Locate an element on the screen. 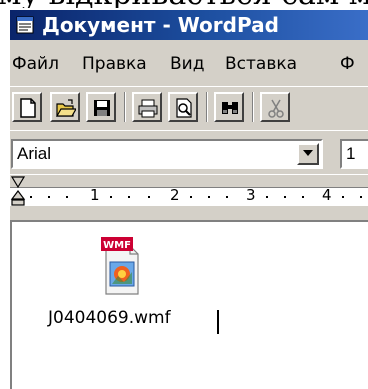 The height and width of the screenshot is (389, 368). menu-file: Файл is located at coordinates (35, 64).